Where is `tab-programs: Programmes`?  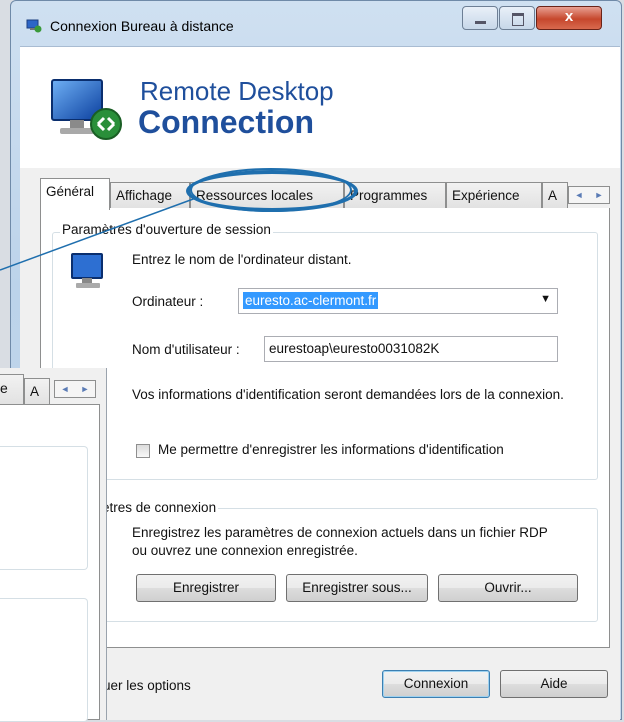 tab-programs: Programmes is located at coordinates (395, 195).